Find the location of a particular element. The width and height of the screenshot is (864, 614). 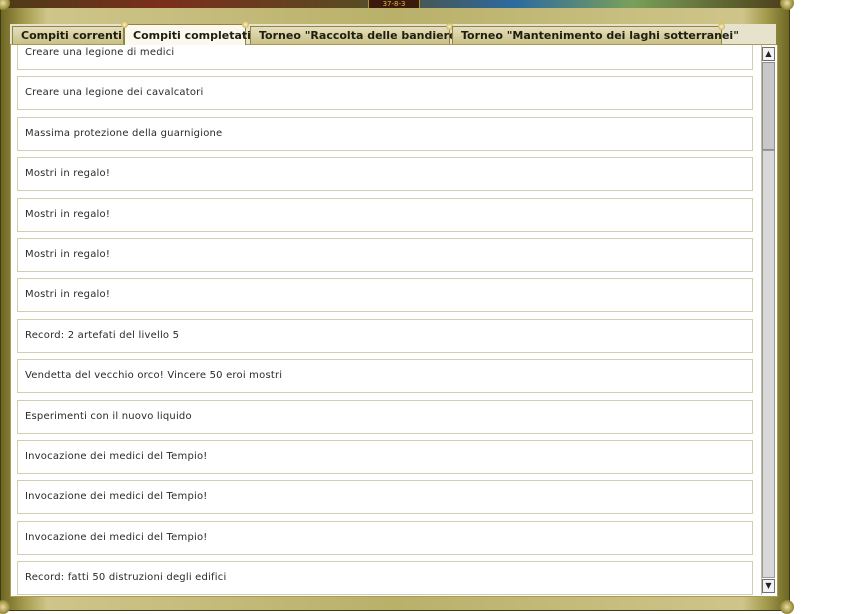

arrow-down-icon: ▼ is located at coordinates (768, 585).